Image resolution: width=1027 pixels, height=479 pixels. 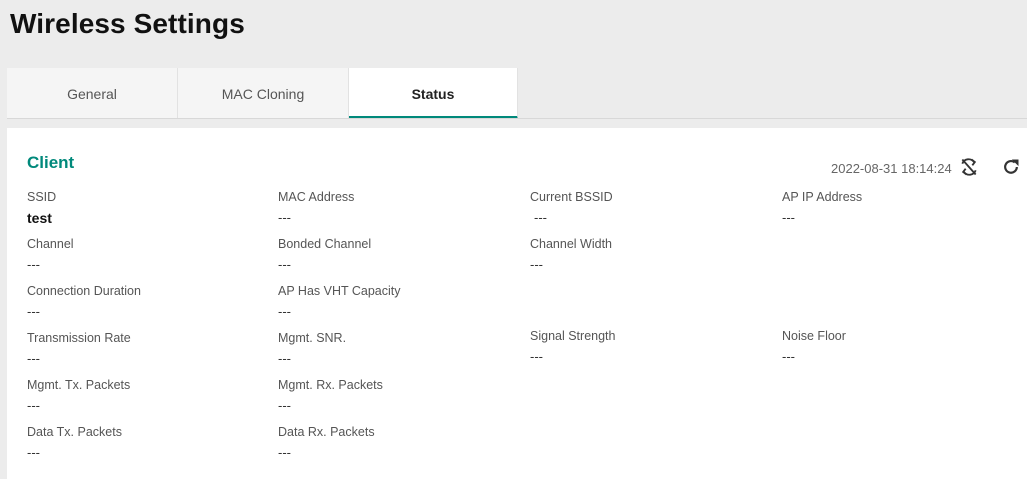 What do you see at coordinates (571, 207) in the screenshot?
I see `field-current-bssid: Current BSSID ---` at bounding box center [571, 207].